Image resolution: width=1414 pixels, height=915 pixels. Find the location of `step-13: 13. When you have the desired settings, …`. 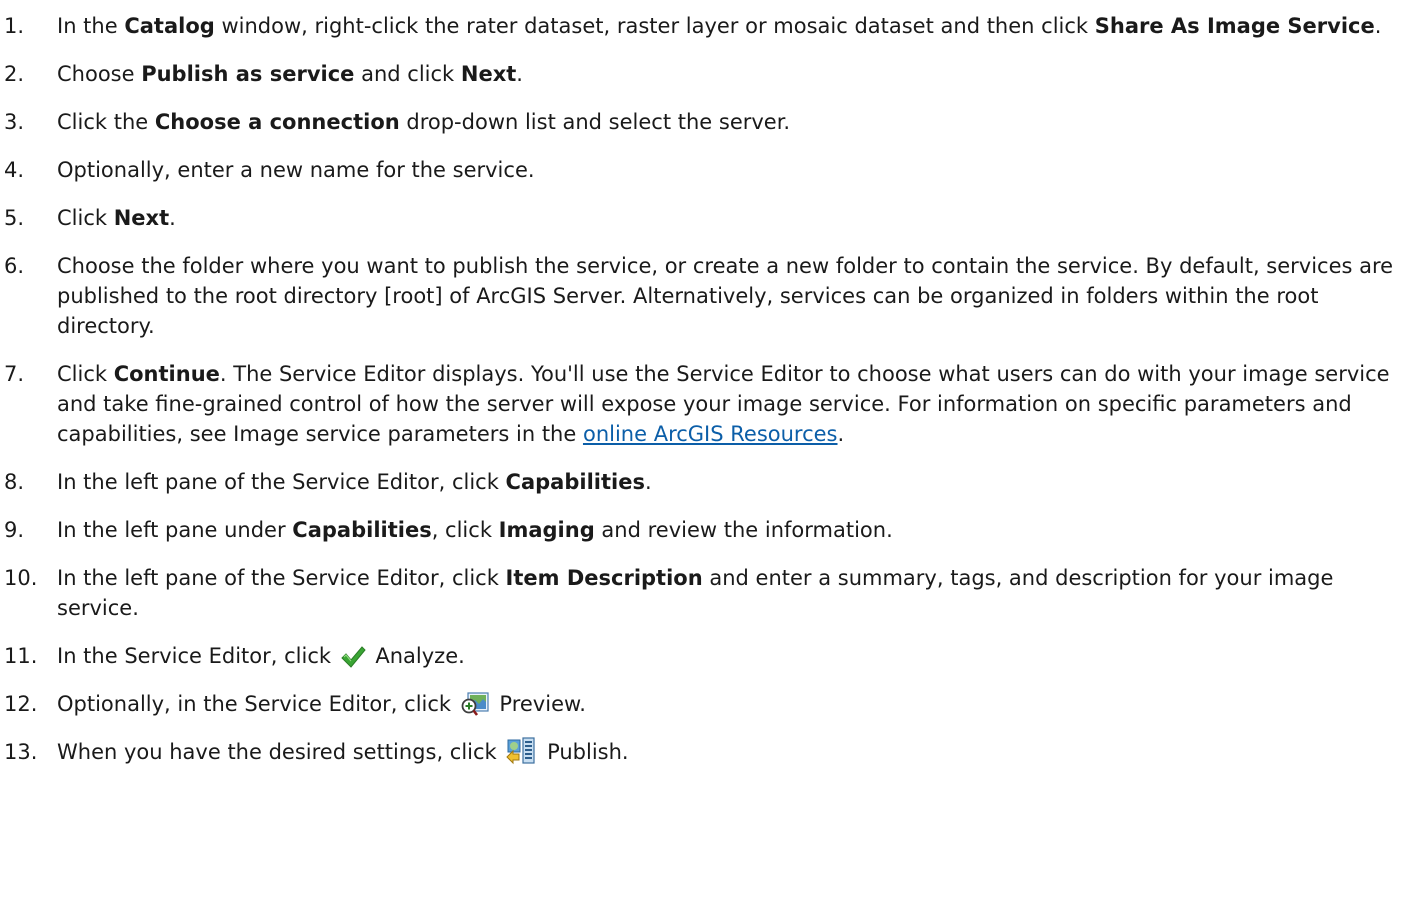

step-13: 13. When you have the desired settings, … is located at coordinates (707, 752).